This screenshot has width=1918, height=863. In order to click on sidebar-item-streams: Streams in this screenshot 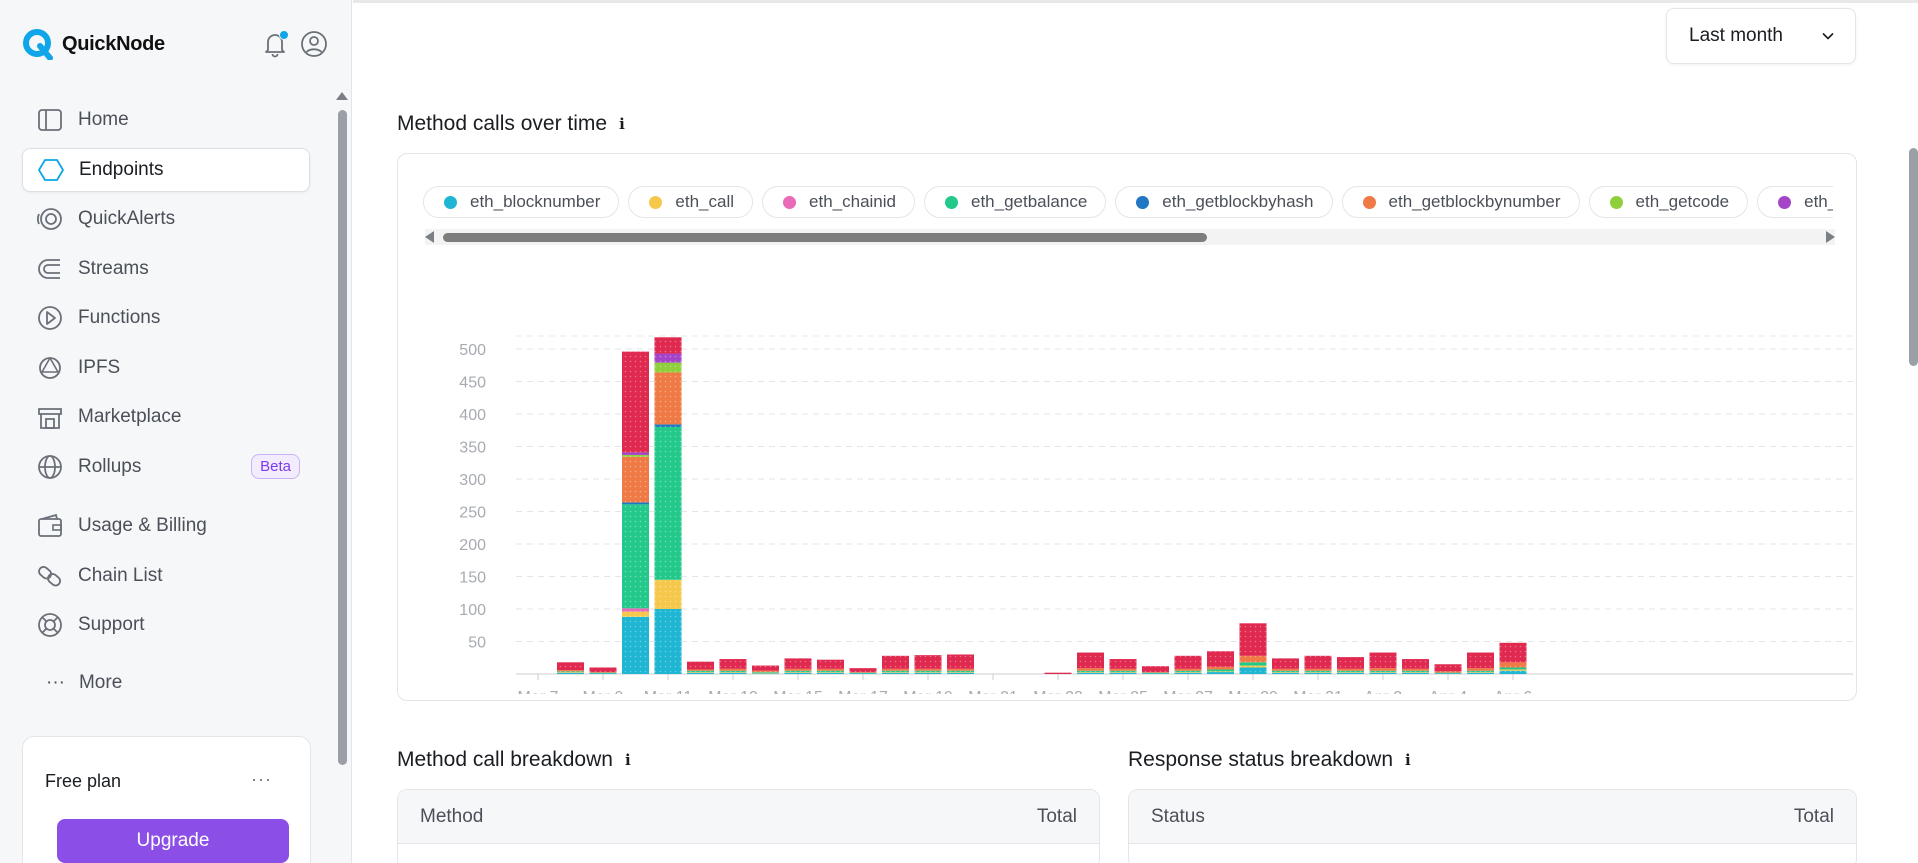, I will do `click(166, 269)`.